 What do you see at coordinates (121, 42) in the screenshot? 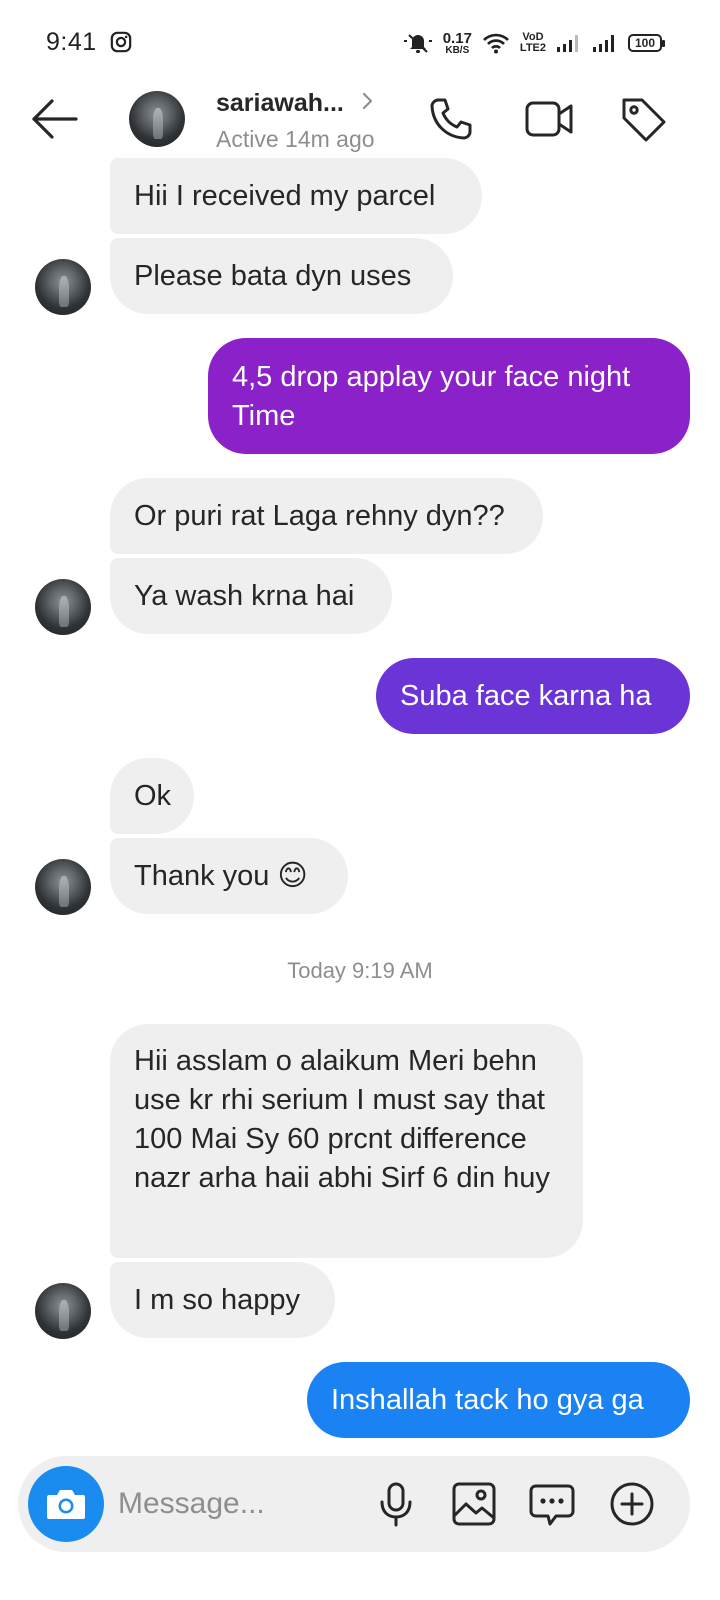
I see `instagram-notification-icon` at bounding box center [121, 42].